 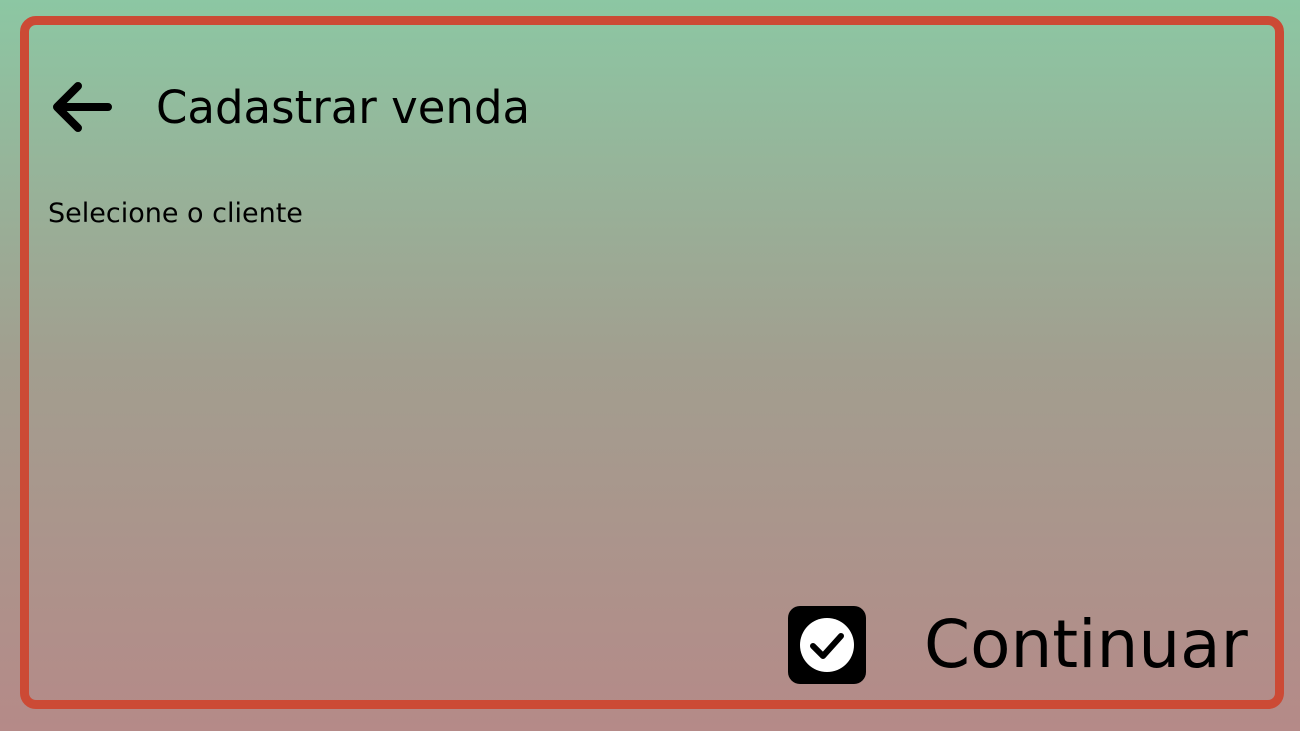 I want to click on continue-button: Continuar, so click(x=1018, y=645).